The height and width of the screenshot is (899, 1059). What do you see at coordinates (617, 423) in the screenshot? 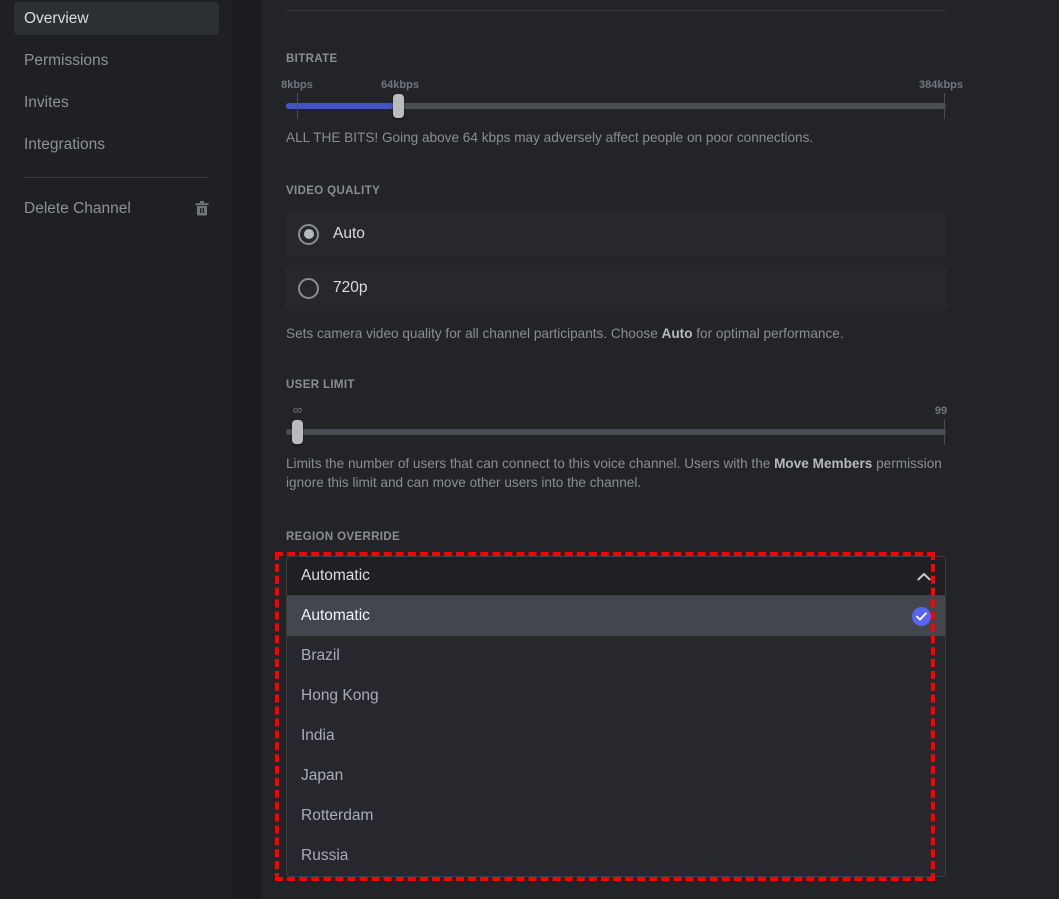
I see `user-limit-slider: ∞ 99` at bounding box center [617, 423].